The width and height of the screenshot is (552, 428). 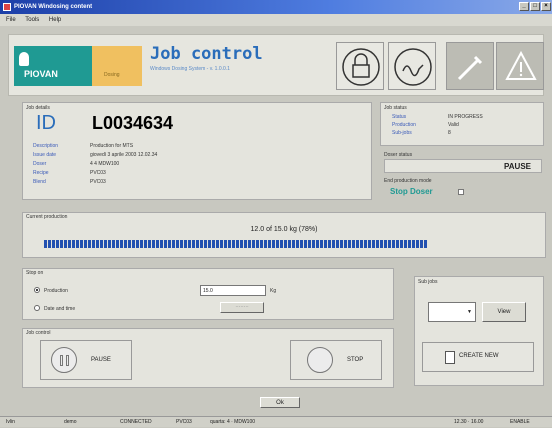 What do you see at coordinates (408, 181) in the screenshot?
I see `end-mode-label: End production mode` at bounding box center [408, 181].